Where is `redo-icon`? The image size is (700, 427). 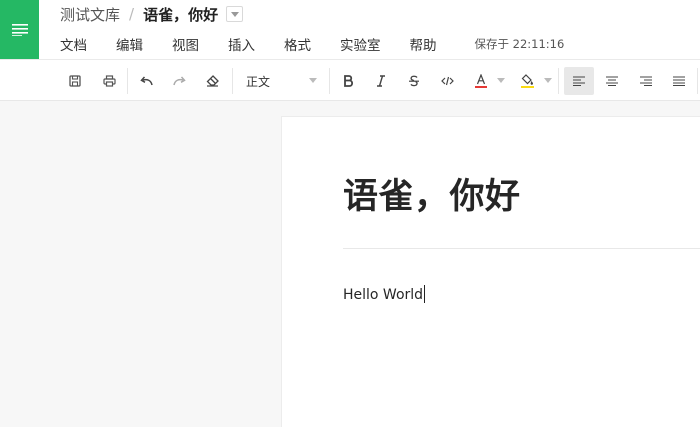
redo-icon is located at coordinates (179, 81).